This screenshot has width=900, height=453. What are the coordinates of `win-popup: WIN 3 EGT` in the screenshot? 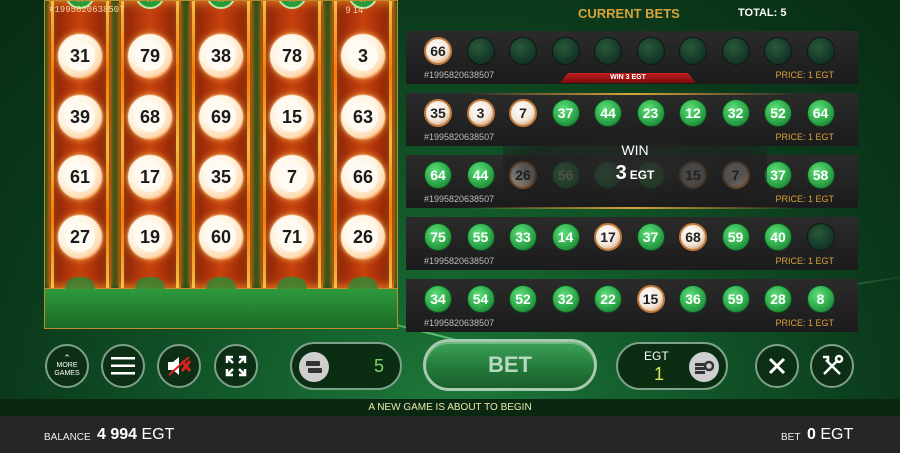 It's located at (635, 166).